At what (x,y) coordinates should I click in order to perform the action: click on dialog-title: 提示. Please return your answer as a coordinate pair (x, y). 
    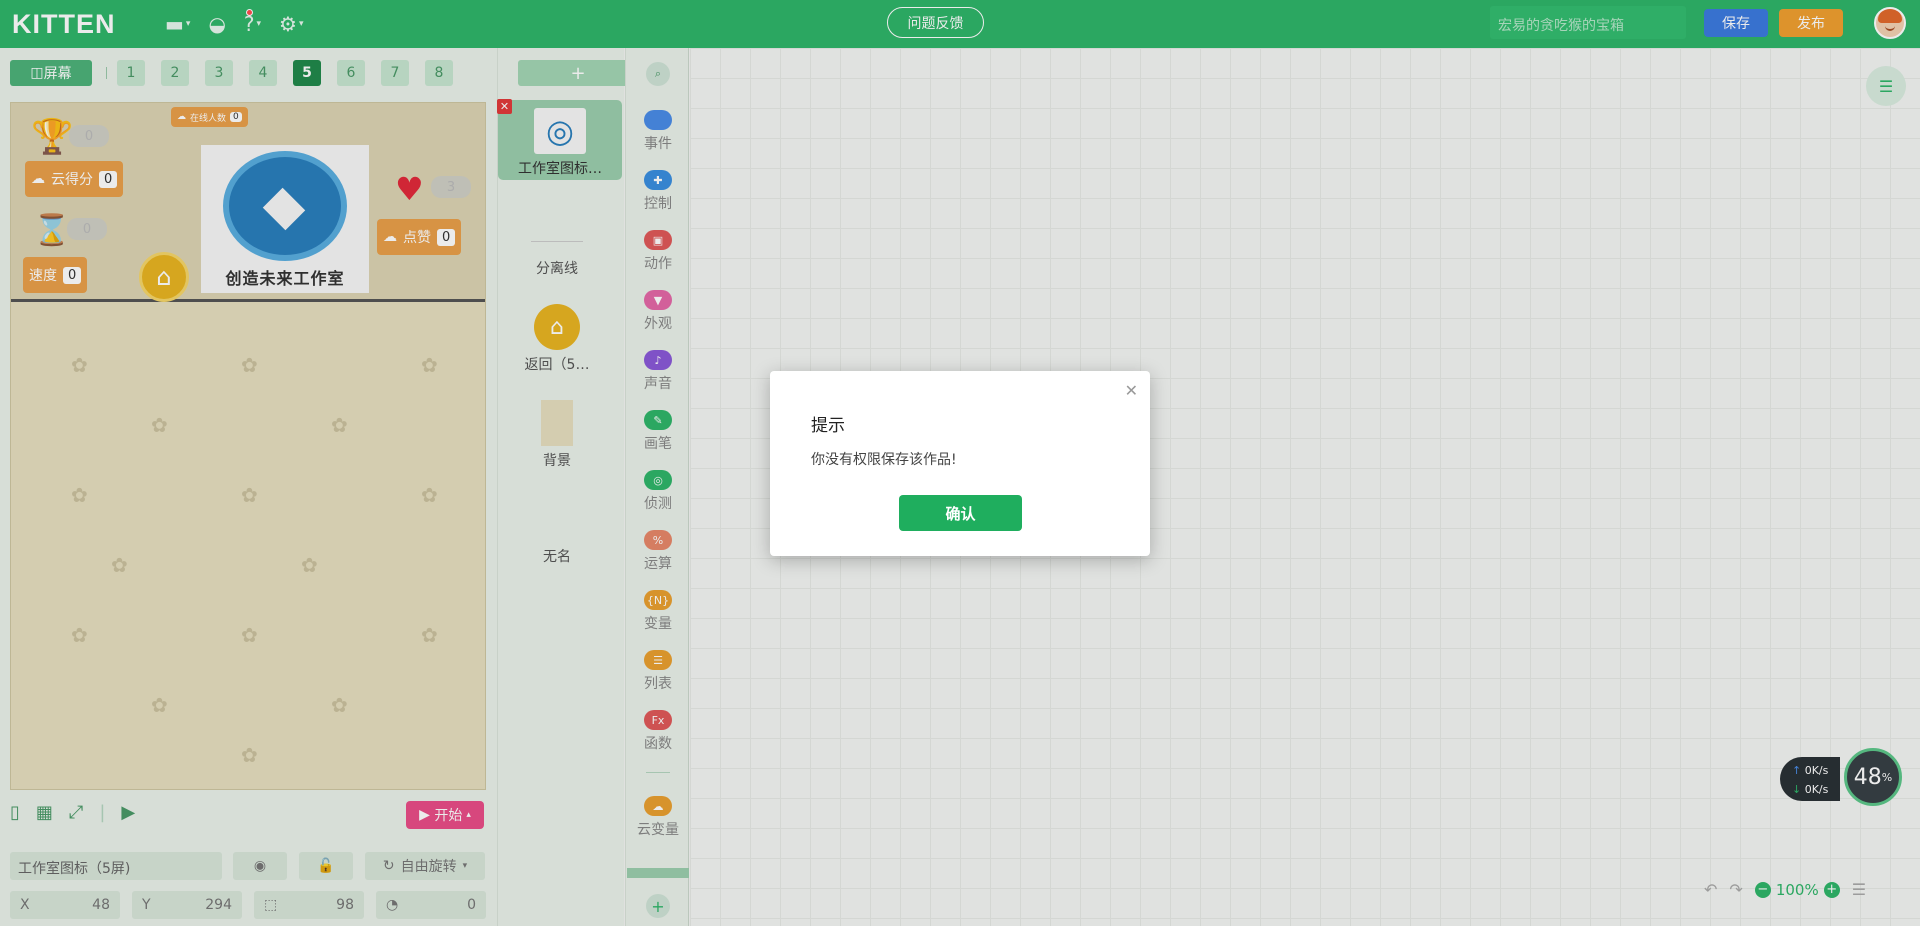
    Looking at the image, I should click on (828, 426).